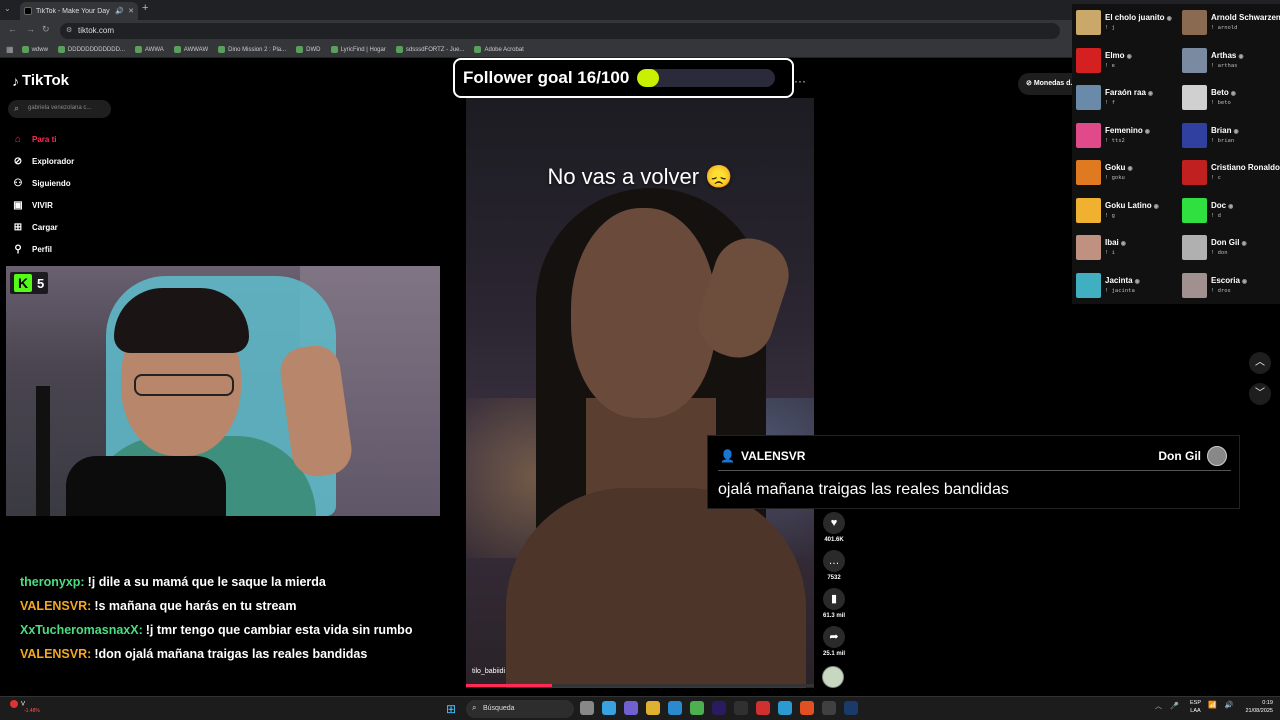 The width and height of the screenshot is (1280, 720). What do you see at coordinates (23, 283) in the screenshot?
I see `kick-logo-icon: K` at bounding box center [23, 283].